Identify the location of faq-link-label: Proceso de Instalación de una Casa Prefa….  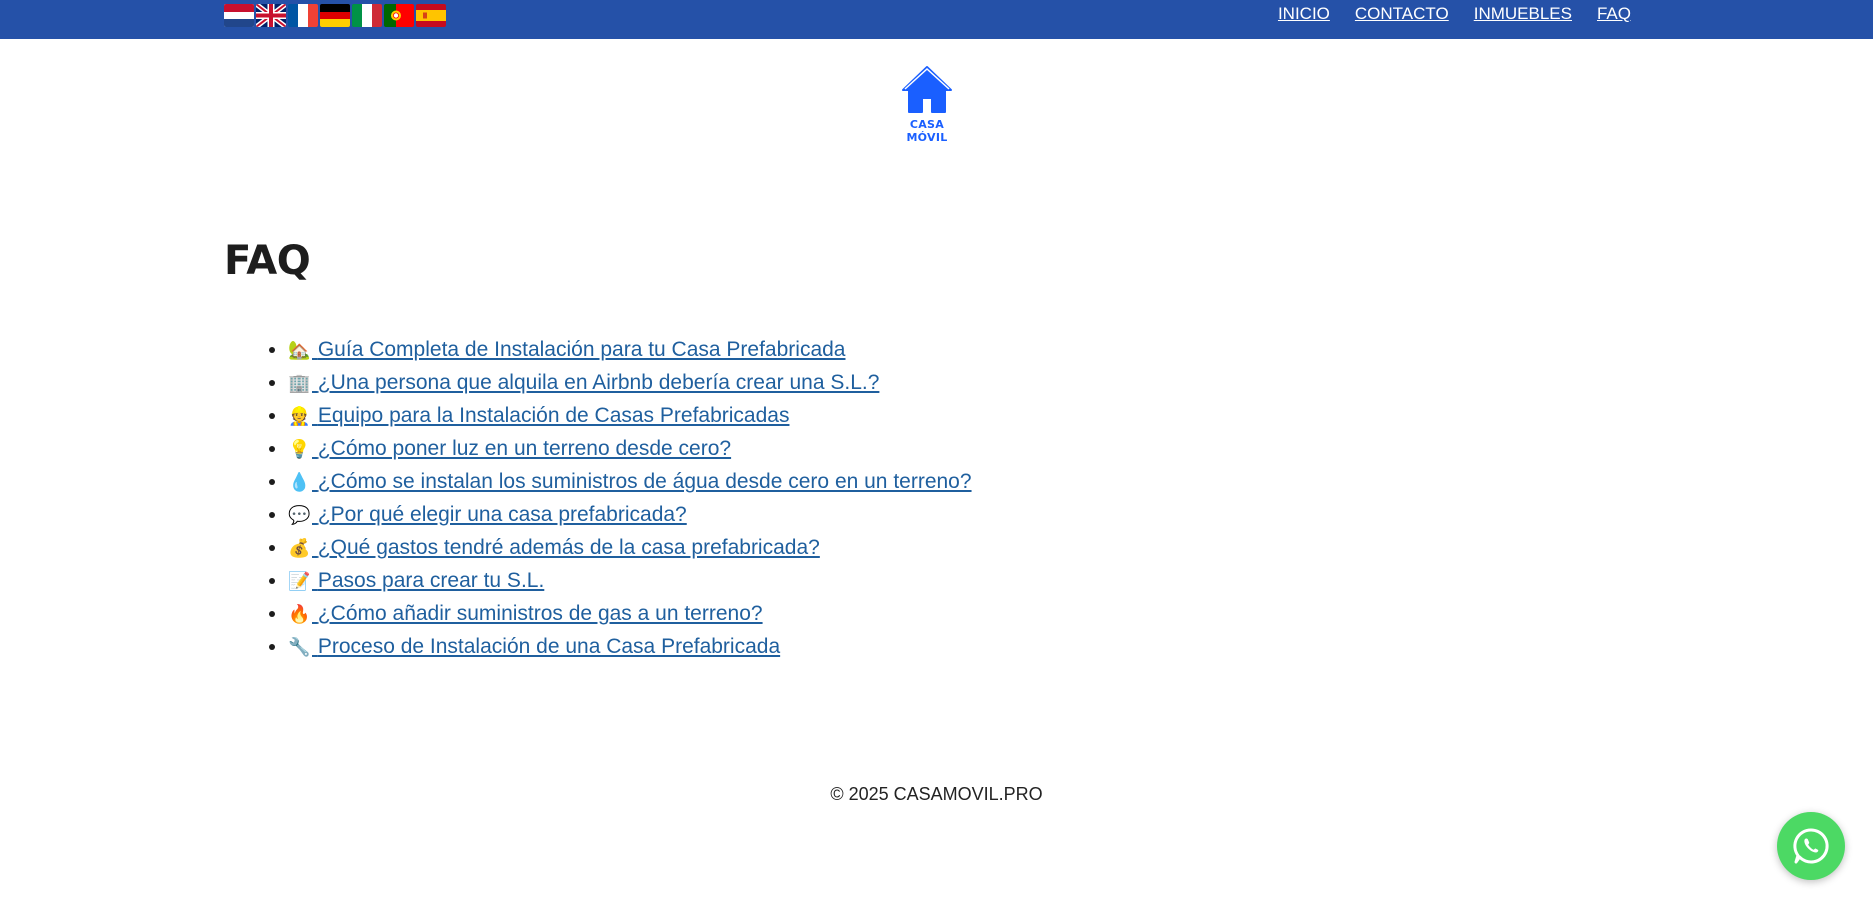
(549, 646).